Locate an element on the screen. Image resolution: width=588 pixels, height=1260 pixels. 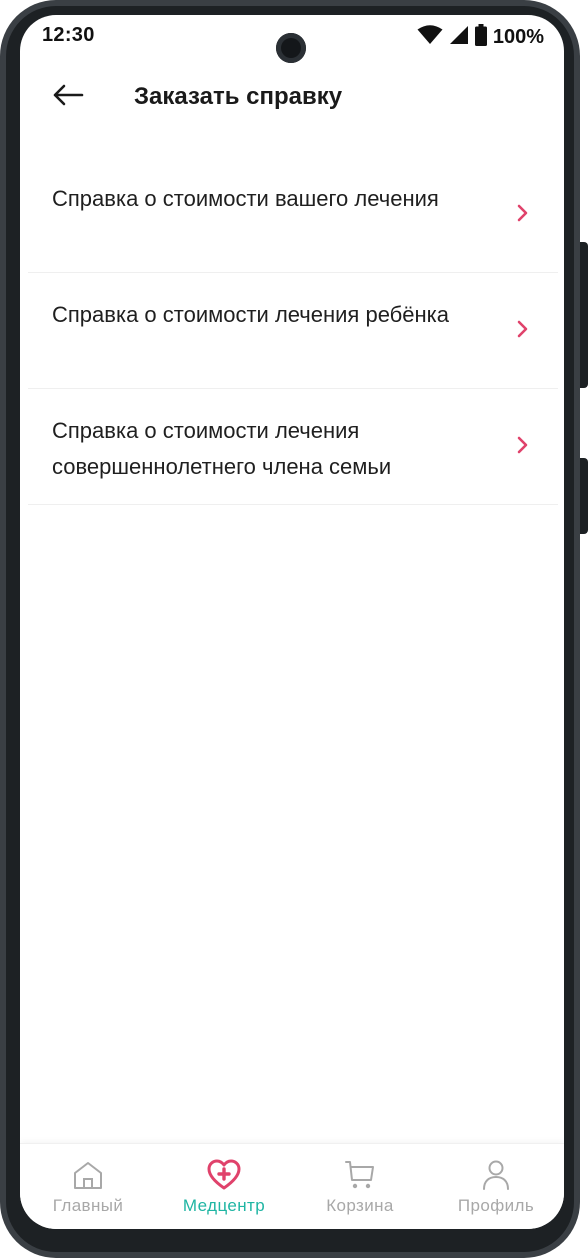
list-item-child-treatment: Справка о стоимости лечения ребёнка is located at coordinates (293, 331).